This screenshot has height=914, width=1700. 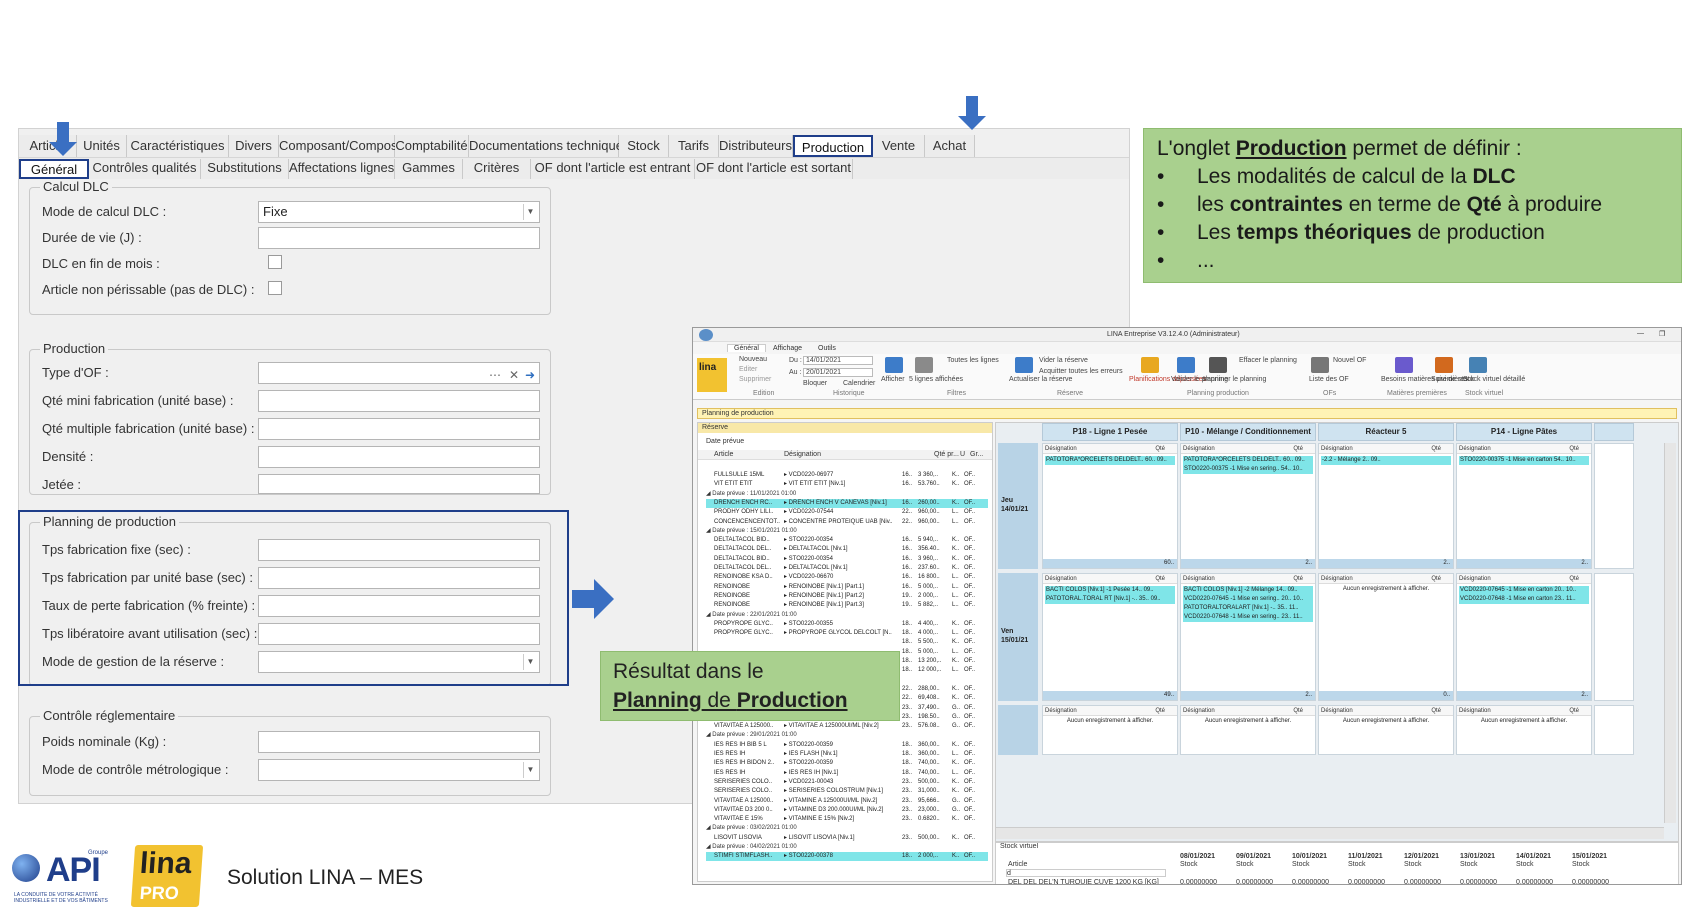 I want to click on of-entry: PATOTORA*ORCELETS DELDELT.. 60.. 09.., so click(x=1248, y=460).